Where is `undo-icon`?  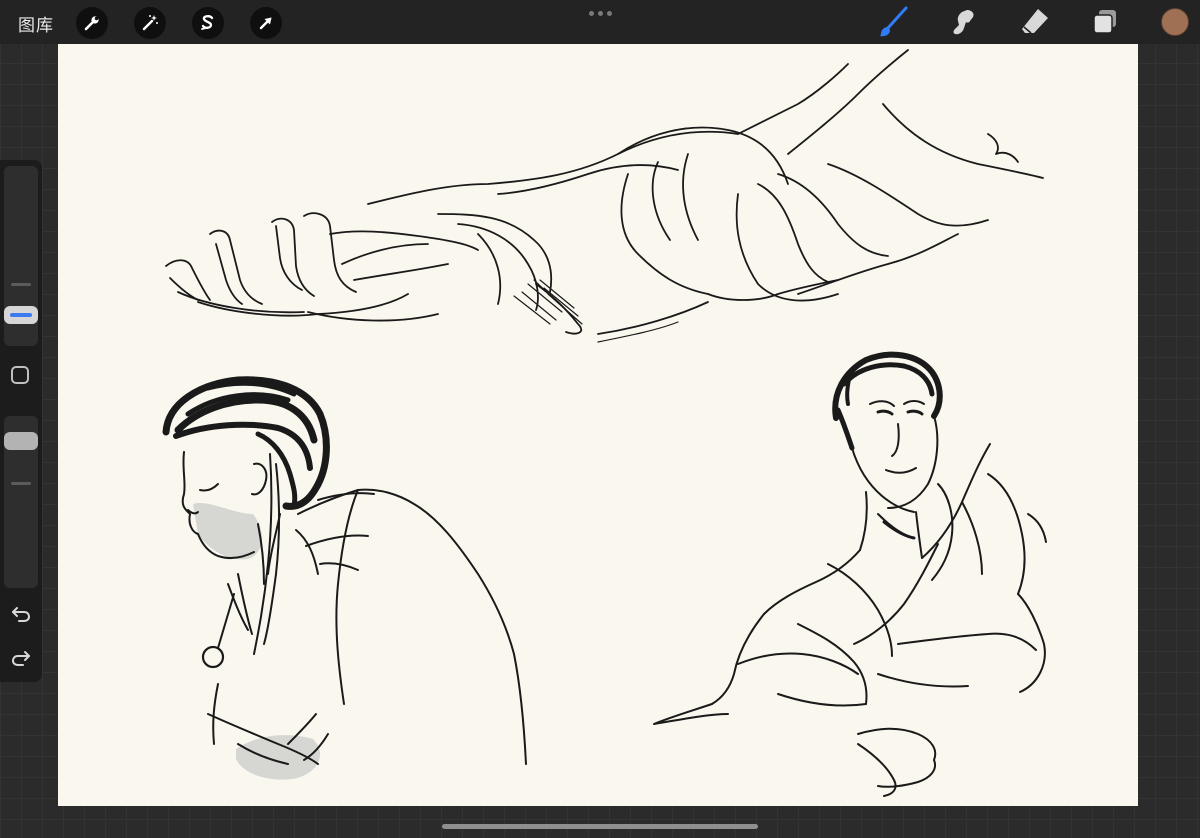 undo-icon is located at coordinates (21, 614).